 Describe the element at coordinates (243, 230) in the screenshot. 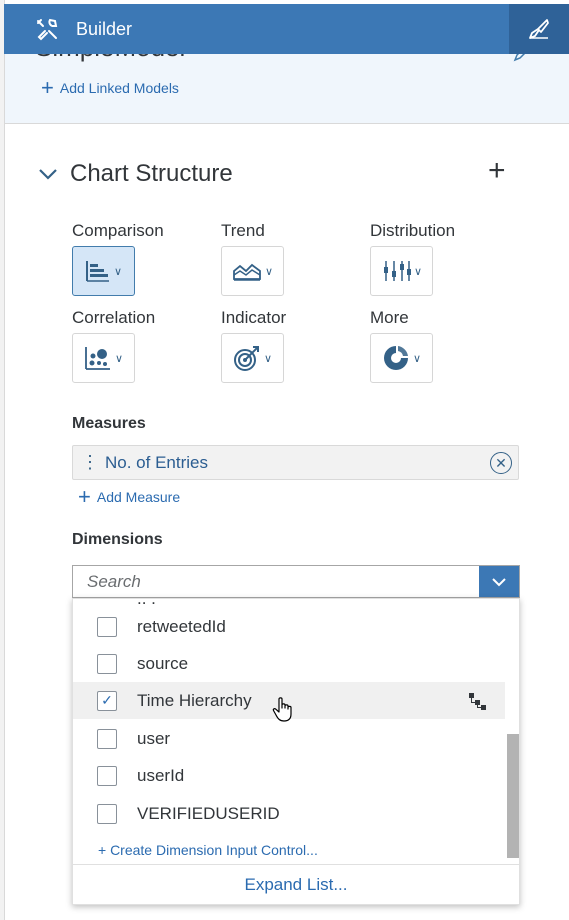

I see `chart-type-label-trend: Trend` at that location.